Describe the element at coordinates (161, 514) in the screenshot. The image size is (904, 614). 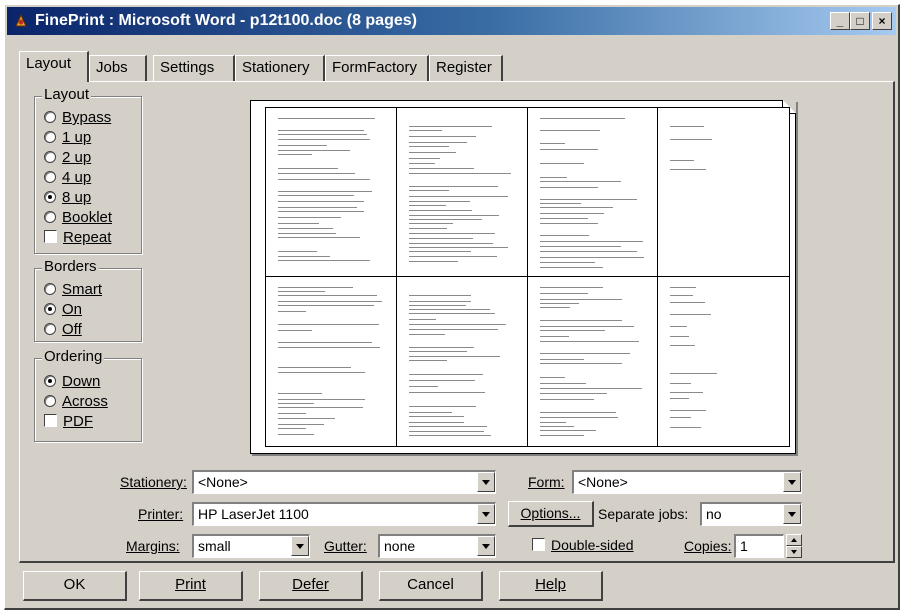
I see `label-text: Printer:` at that location.